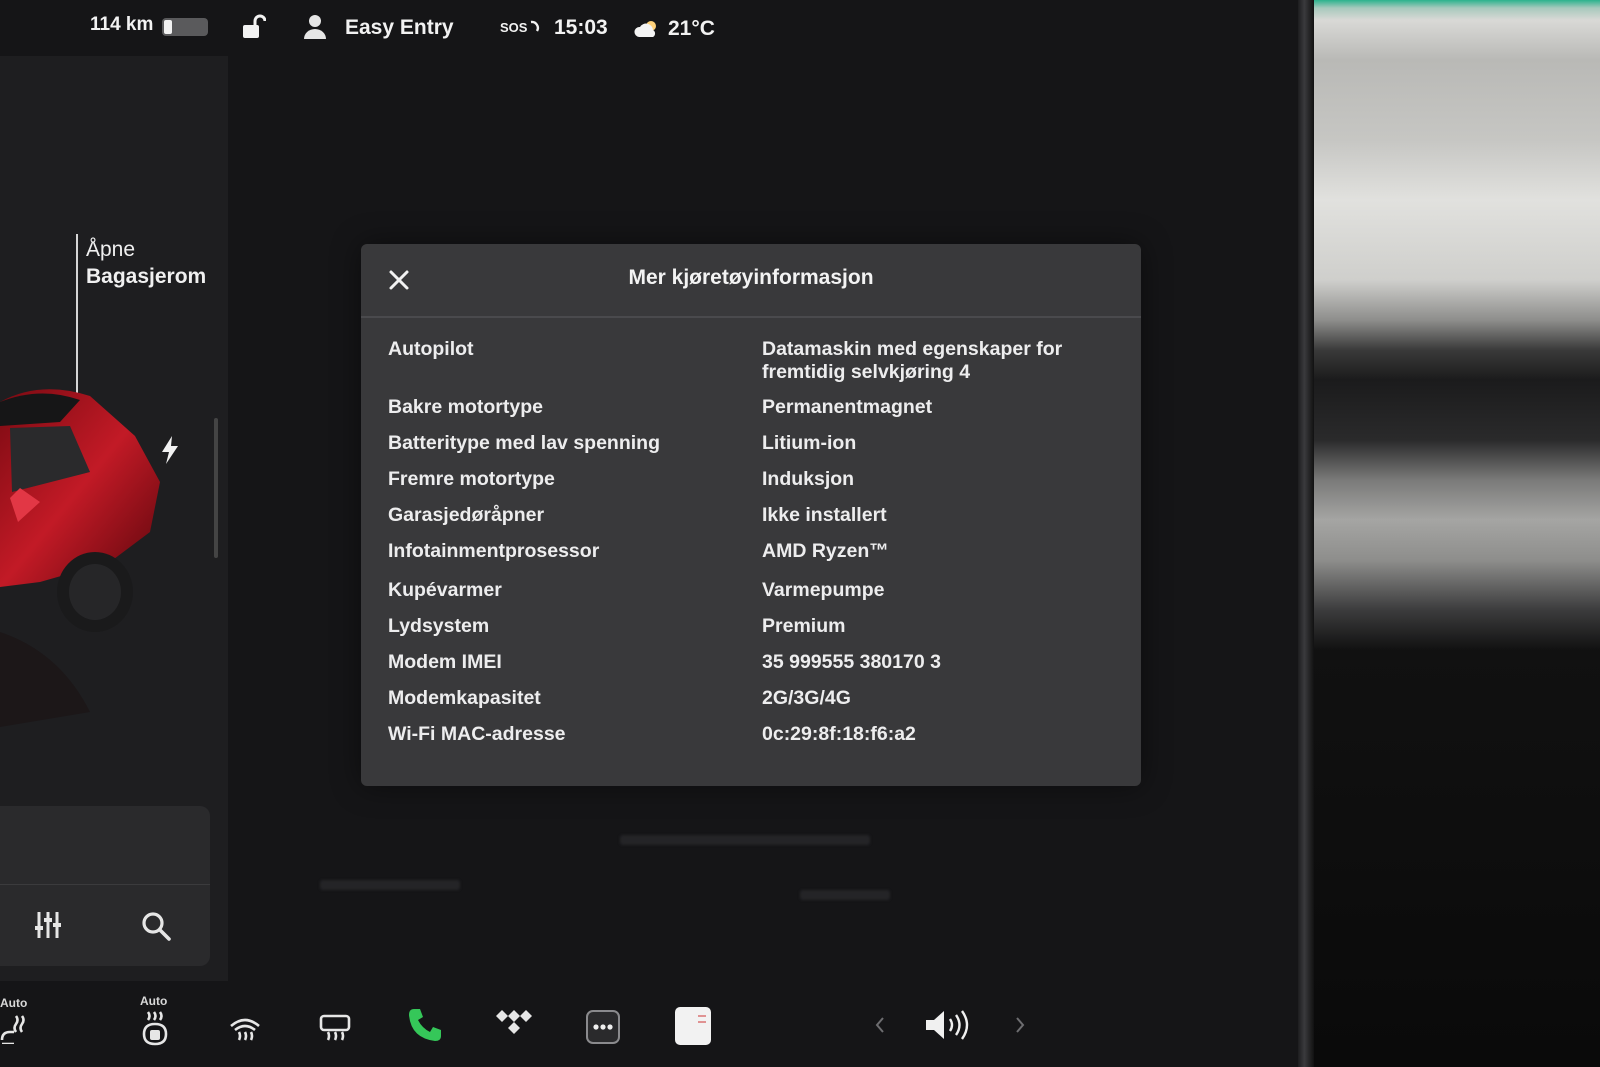  Describe the element at coordinates (514, 27) in the screenshot. I see `sos-label: SOS` at that location.